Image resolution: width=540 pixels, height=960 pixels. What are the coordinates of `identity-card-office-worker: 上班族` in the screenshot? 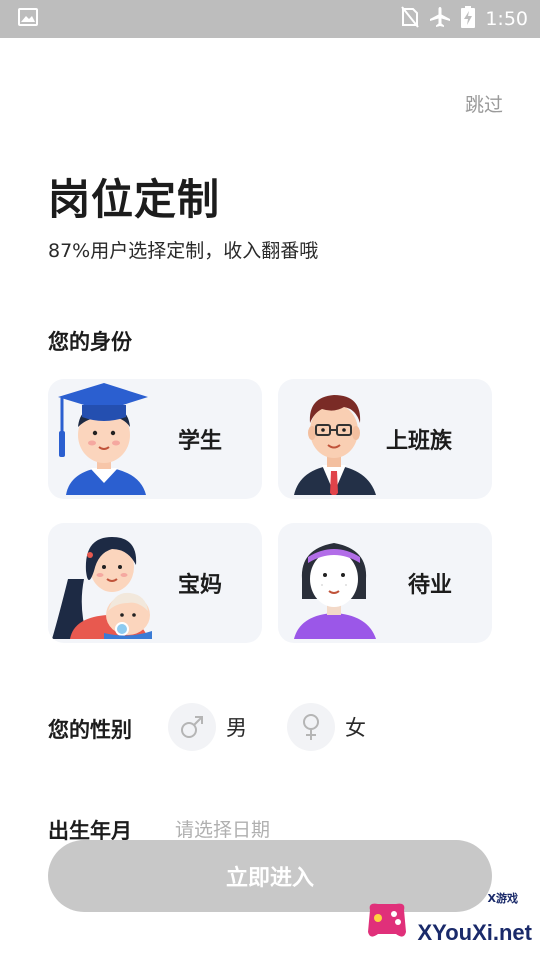 It's located at (385, 439).